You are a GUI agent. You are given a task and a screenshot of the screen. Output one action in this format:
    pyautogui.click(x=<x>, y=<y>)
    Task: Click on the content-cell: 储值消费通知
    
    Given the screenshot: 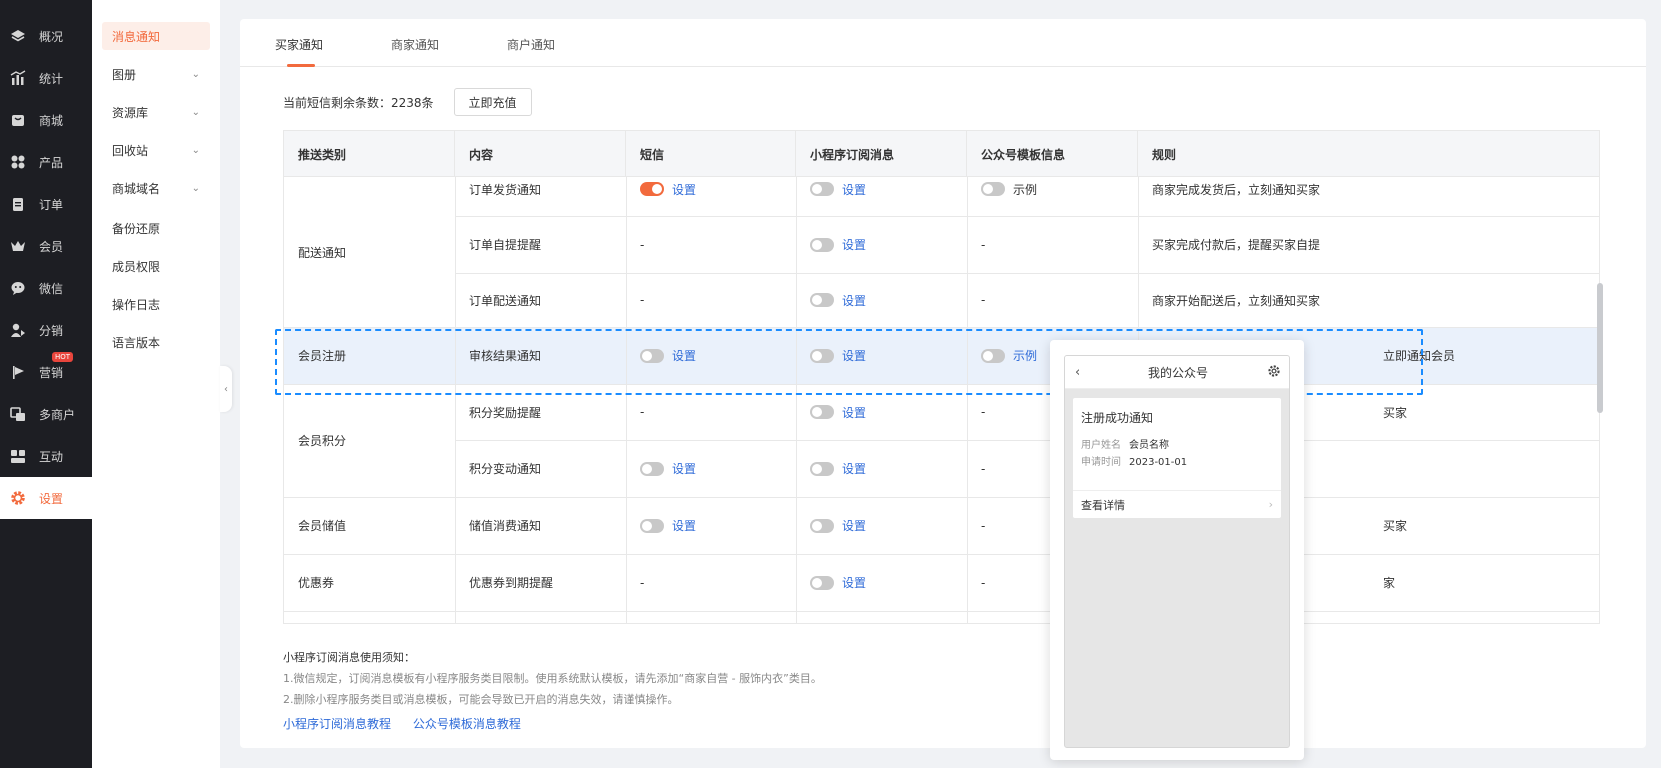 What is the action you would take?
    pyautogui.click(x=505, y=526)
    